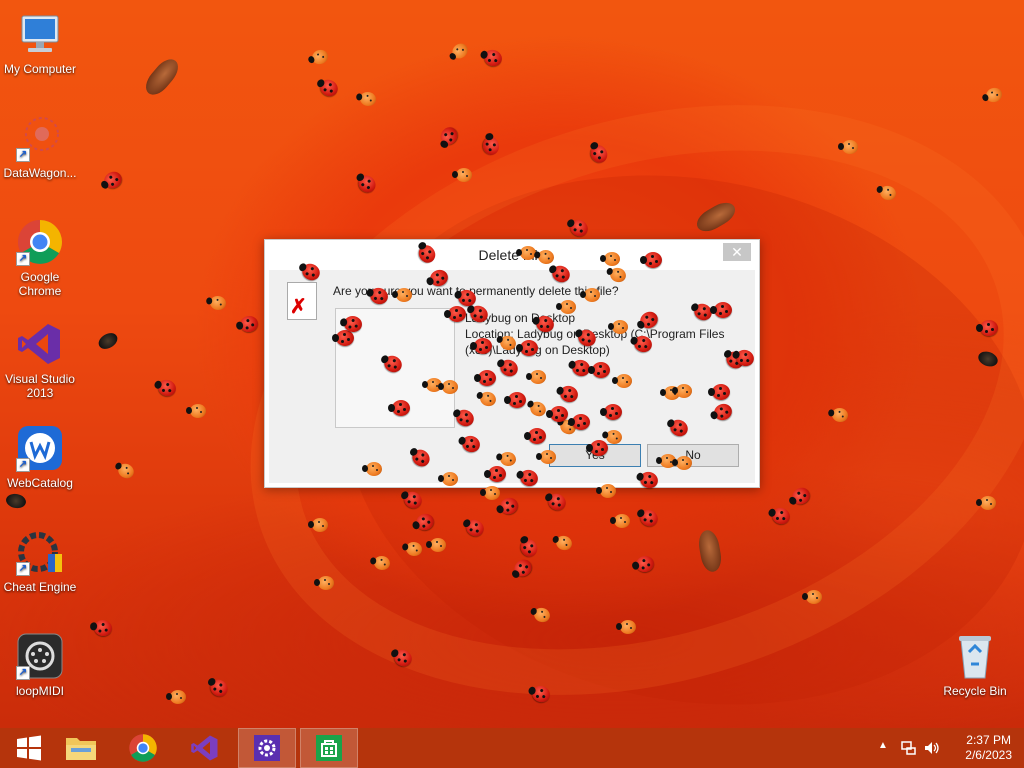 The image size is (1024, 768). I want to click on webcatalog-icon: ↗, so click(40, 448).